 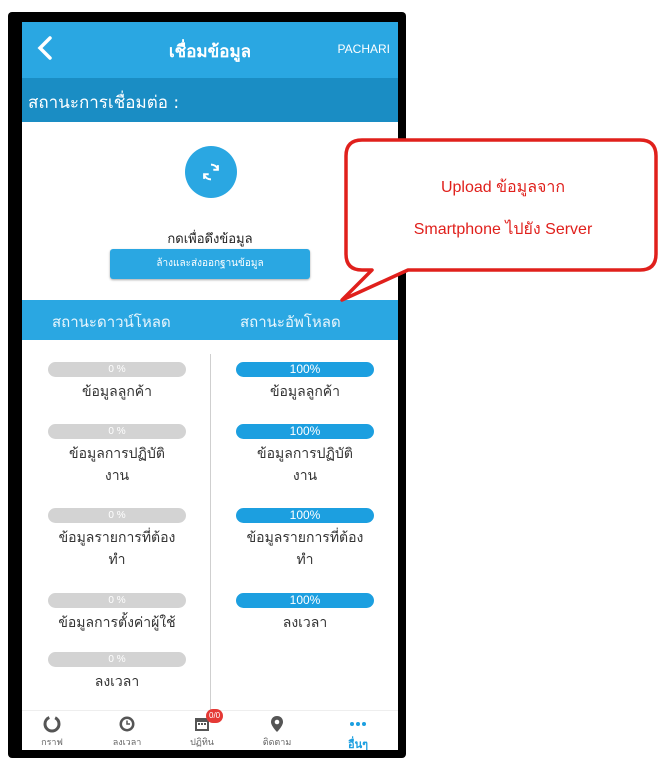 I want to click on download-item-timestamp: 0 % ลงเวลา, so click(x=117, y=672).